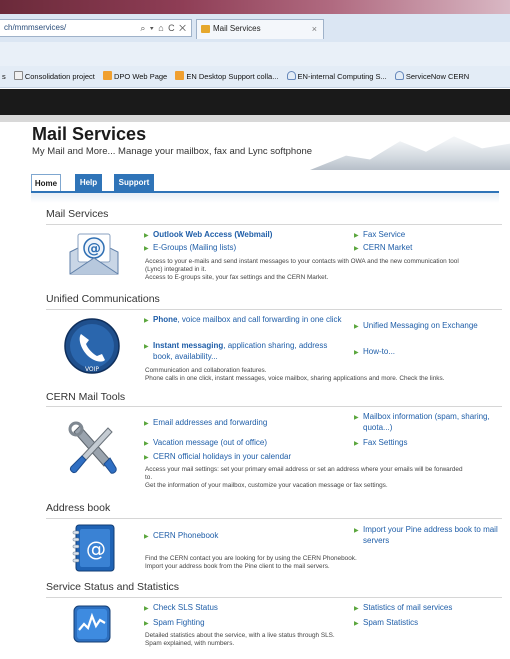 This screenshot has width=510, height=659. I want to click on toolbar-area, so click(255, 54).